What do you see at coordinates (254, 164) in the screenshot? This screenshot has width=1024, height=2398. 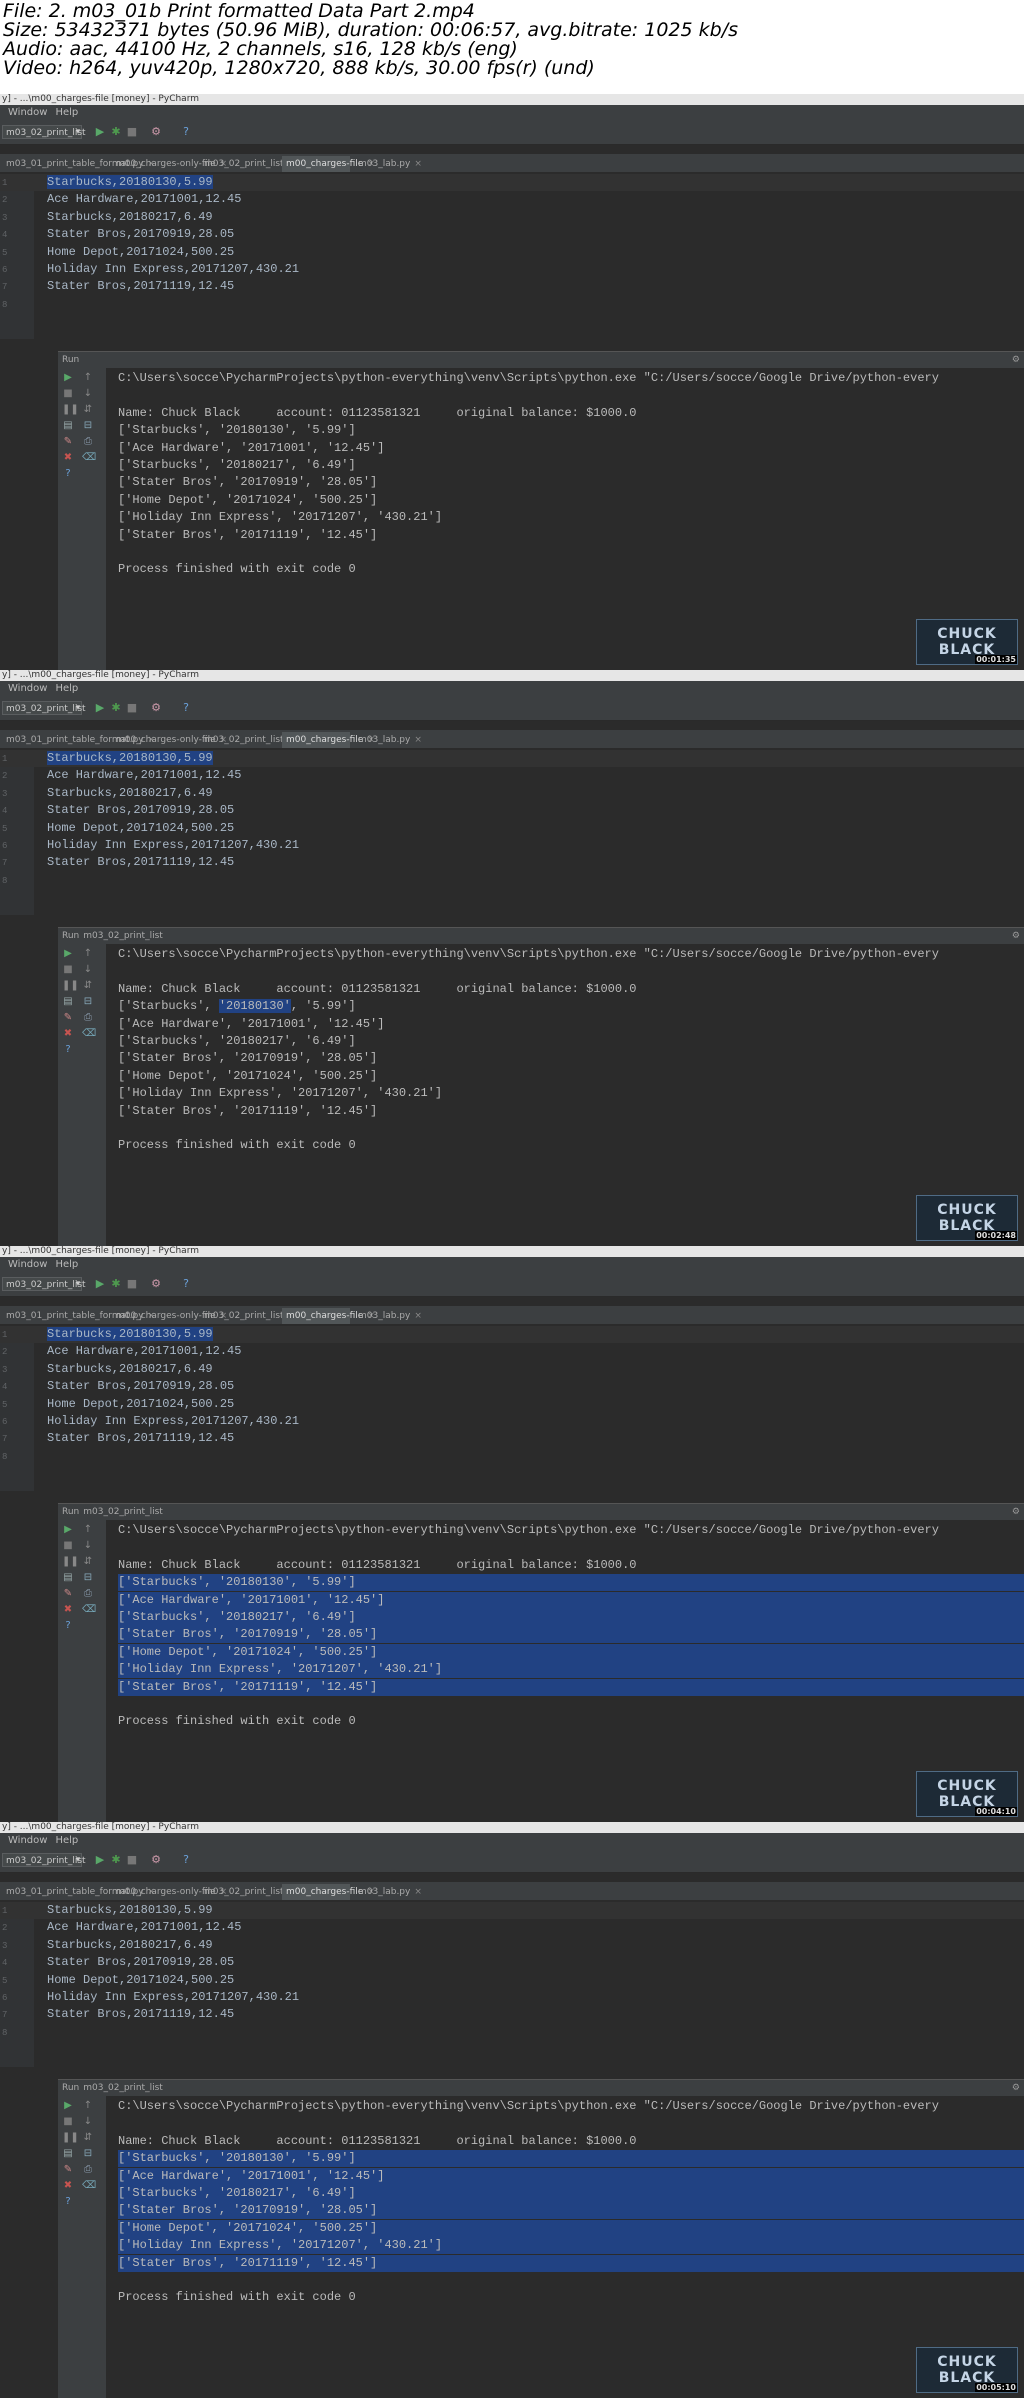 I see `tab-m03-02-print-list-py: m03_02_print_list.py×` at bounding box center [254, 164].